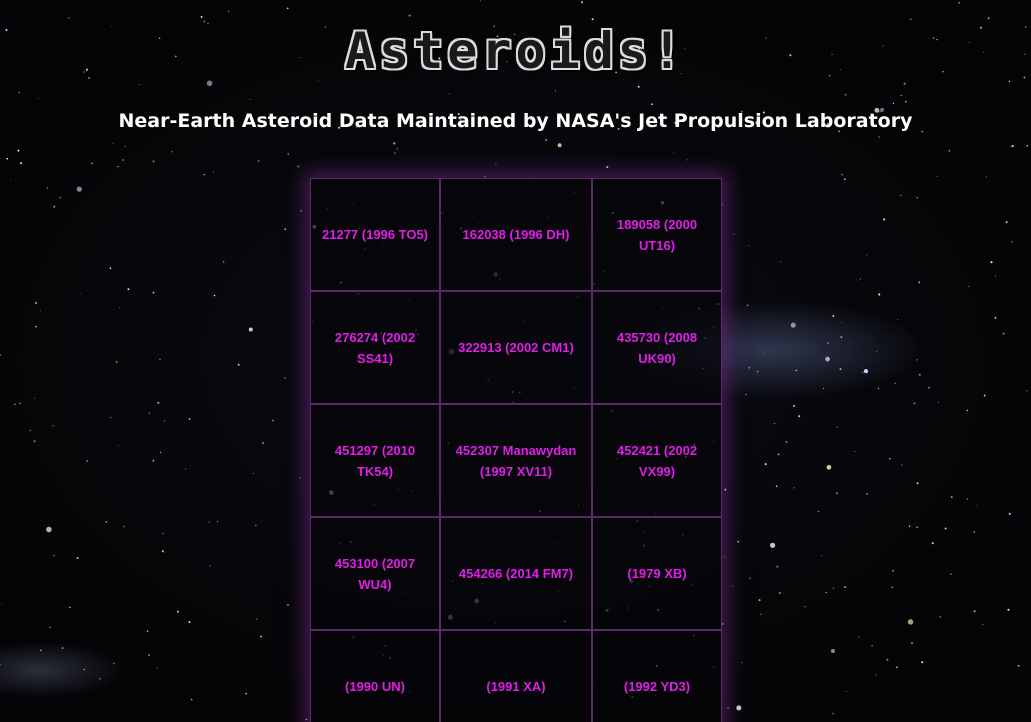  What do you see at coordinates (516, 573) in the screenshot?
I see `asteroid-card: 454266 (2014 FM7)` at bounding box center [516, 573].